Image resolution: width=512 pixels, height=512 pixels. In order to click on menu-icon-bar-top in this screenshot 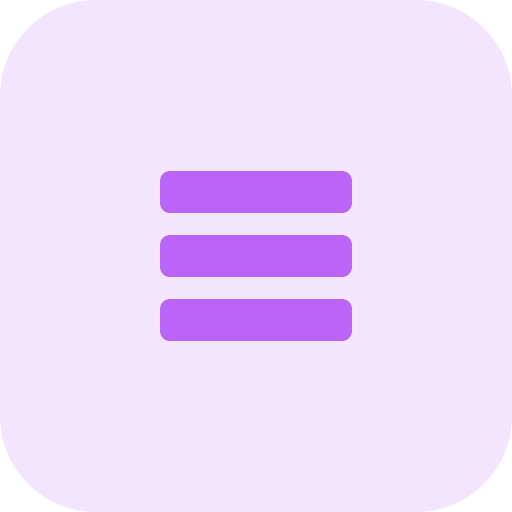, I will do `click(256, 192)`.